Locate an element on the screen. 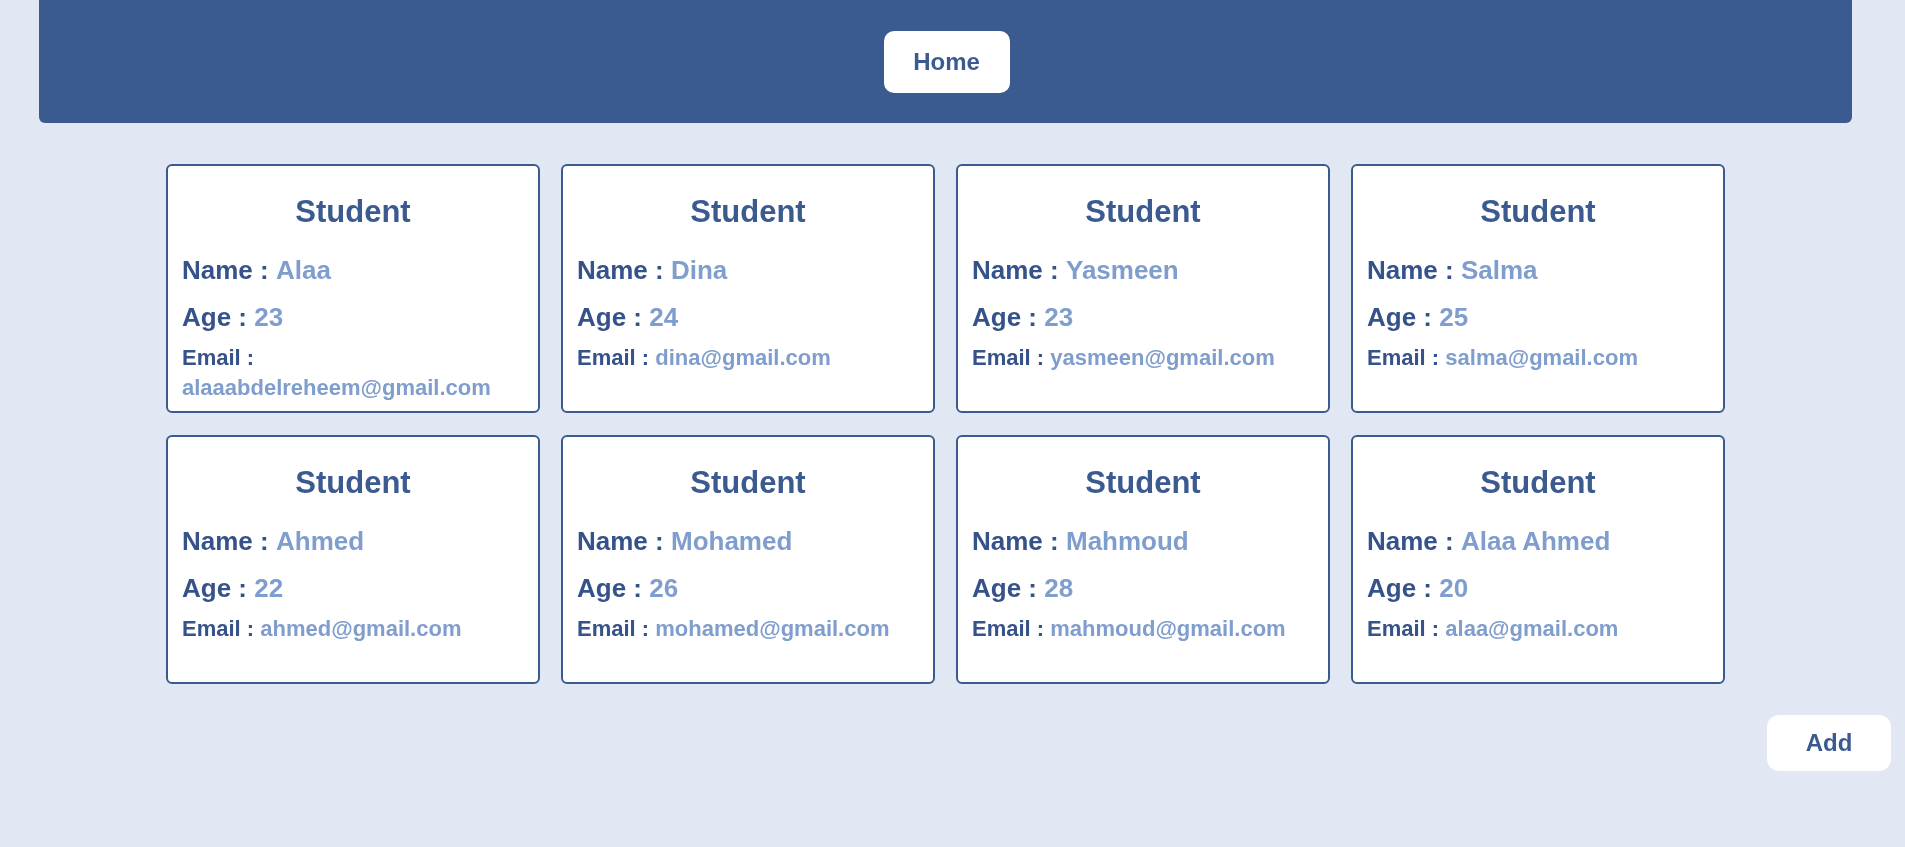 The height and width of the screenshot is (847, 1905). age-value: 26 is located at coordinates (664, 588).